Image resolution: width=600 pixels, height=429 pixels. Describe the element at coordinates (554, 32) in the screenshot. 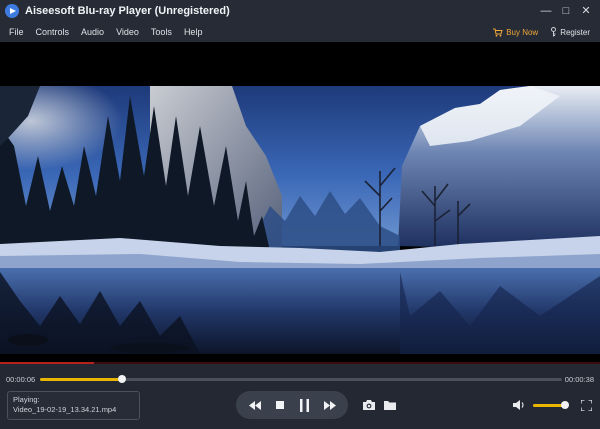

I see `key-icon` at that location.